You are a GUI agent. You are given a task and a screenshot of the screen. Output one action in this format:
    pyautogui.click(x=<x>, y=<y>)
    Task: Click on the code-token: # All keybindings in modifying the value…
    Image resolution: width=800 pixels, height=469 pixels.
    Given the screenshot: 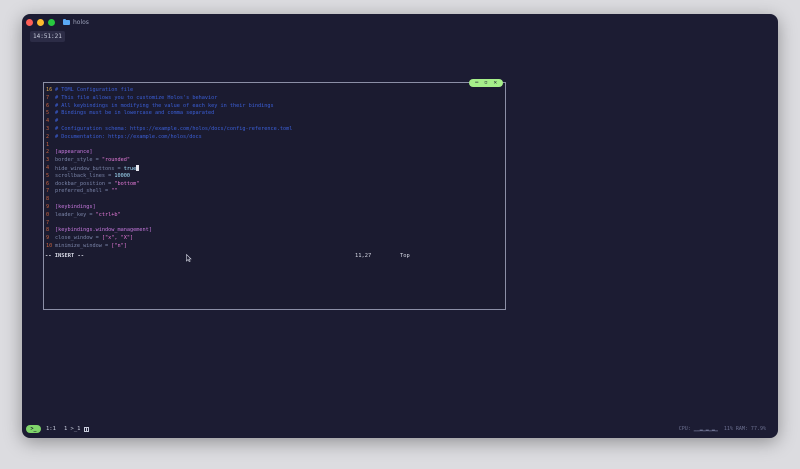 What is the action you would take?
    pyautogui.click(x=164, y=105)
    